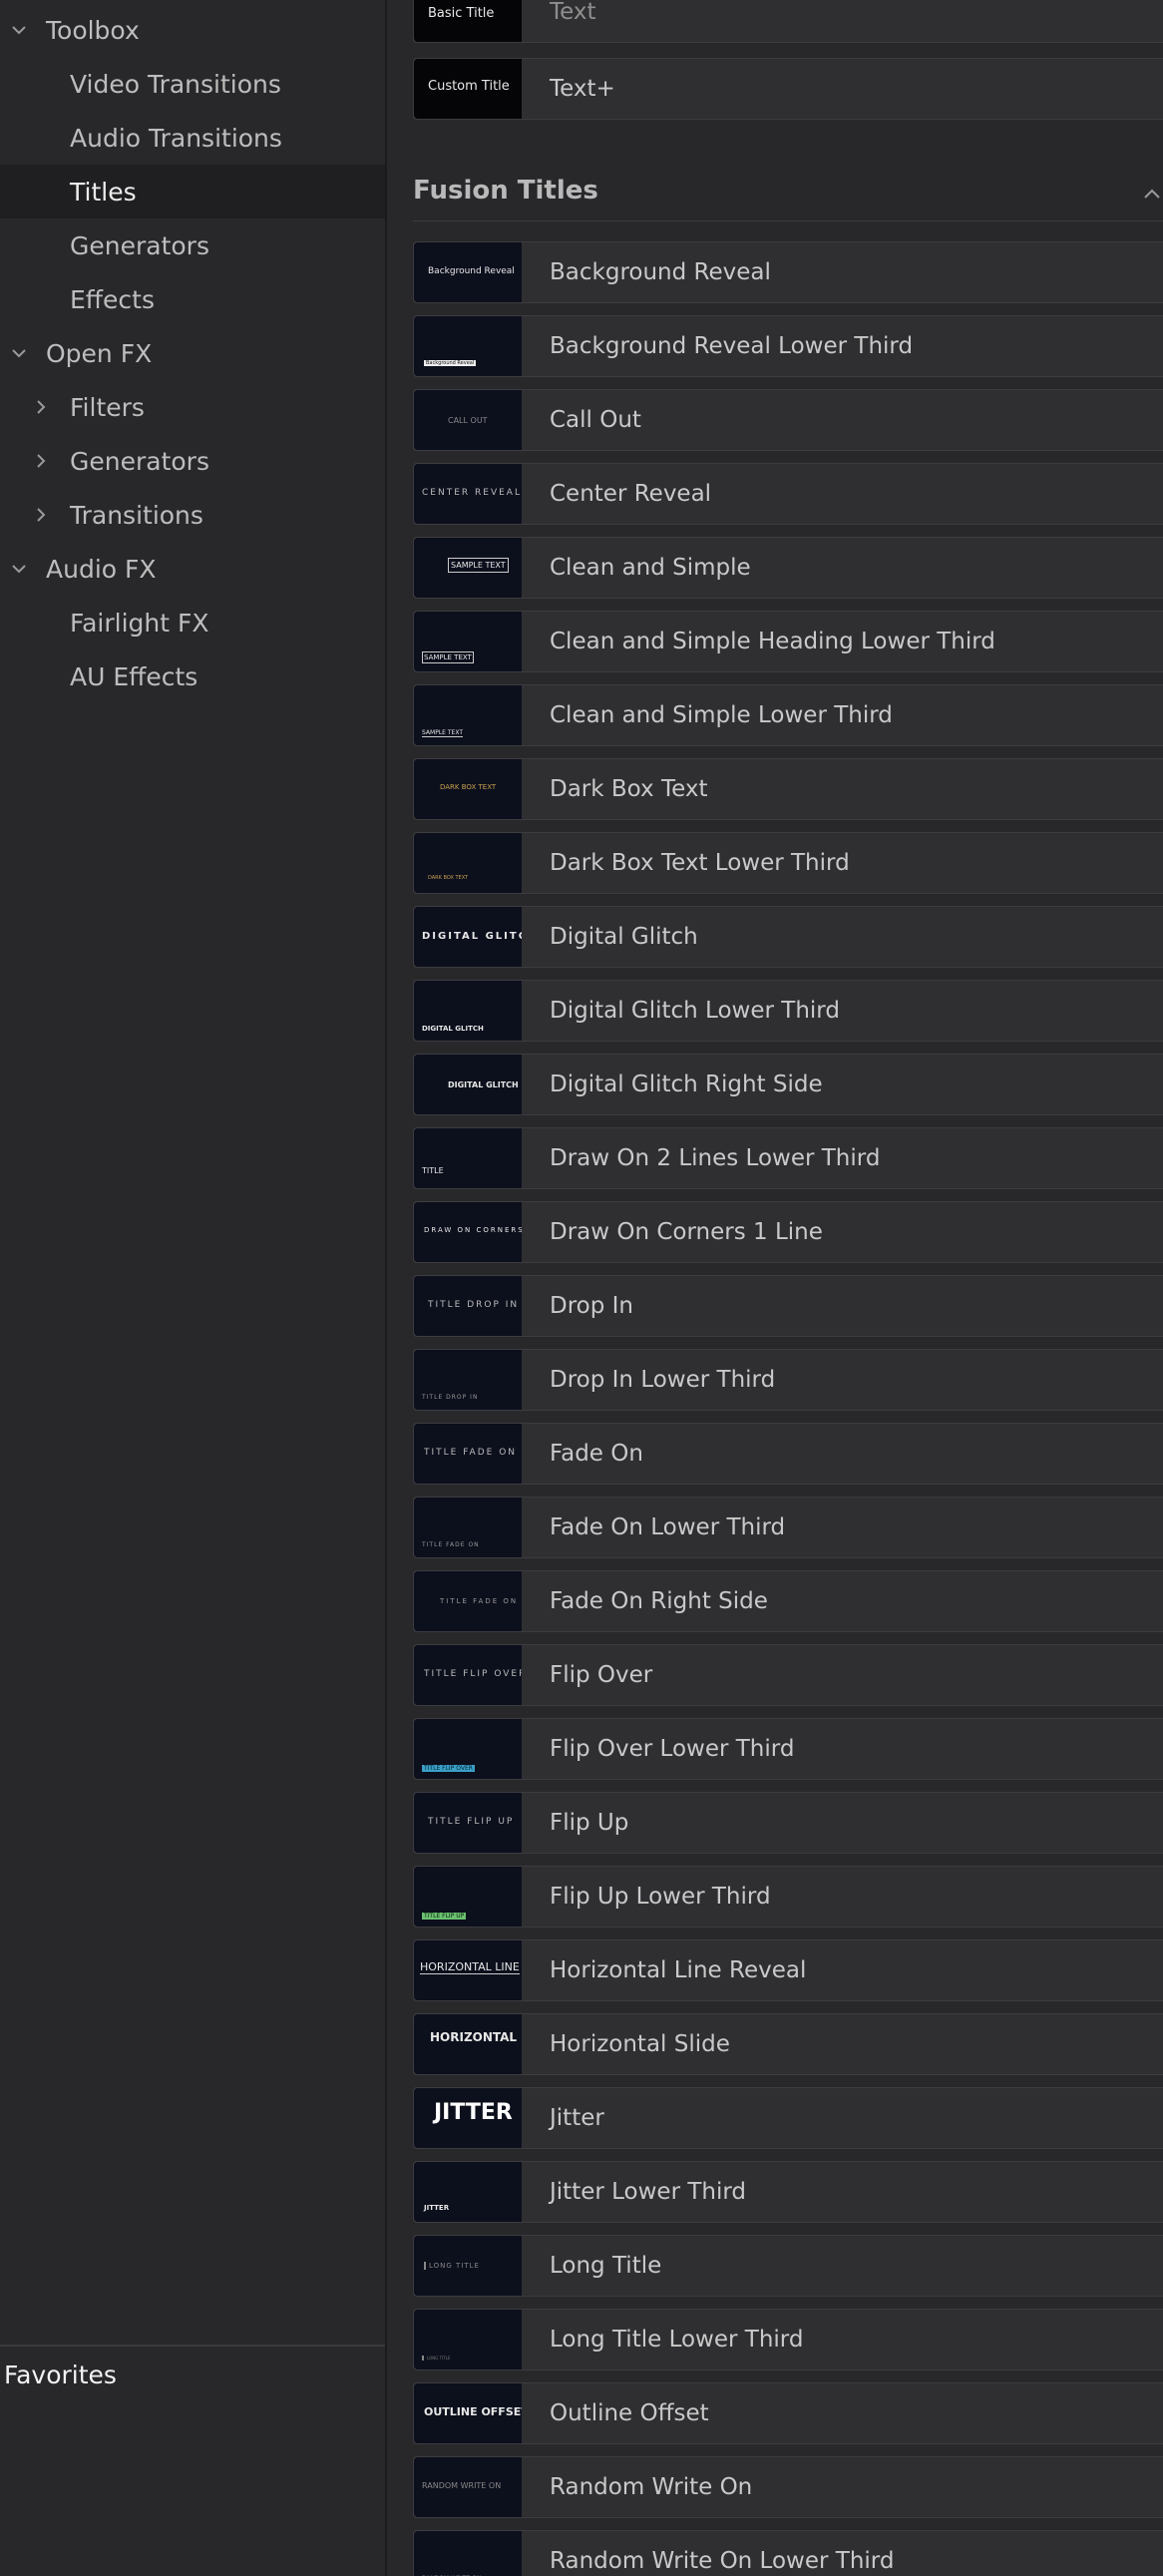 The width and height of the screenshot is (1163, 2576). Describe the element at coordinates (595, 420) in the screenshot. I see `title-item-label: Call Out` at that location.